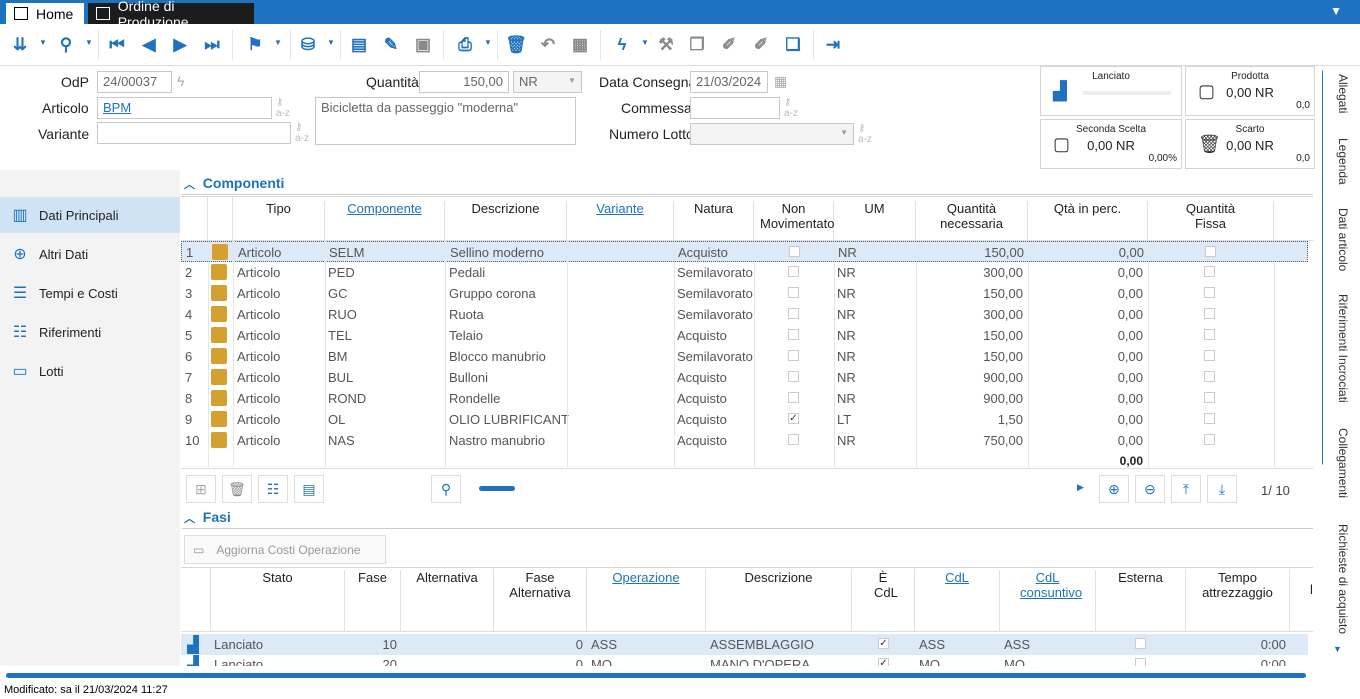 This screenshot has height=699, width=1360. What do you see at coordinates (646, 601) in the screenshot?
I see `col-operazione: Operazione` at bounding box center [646, 601].